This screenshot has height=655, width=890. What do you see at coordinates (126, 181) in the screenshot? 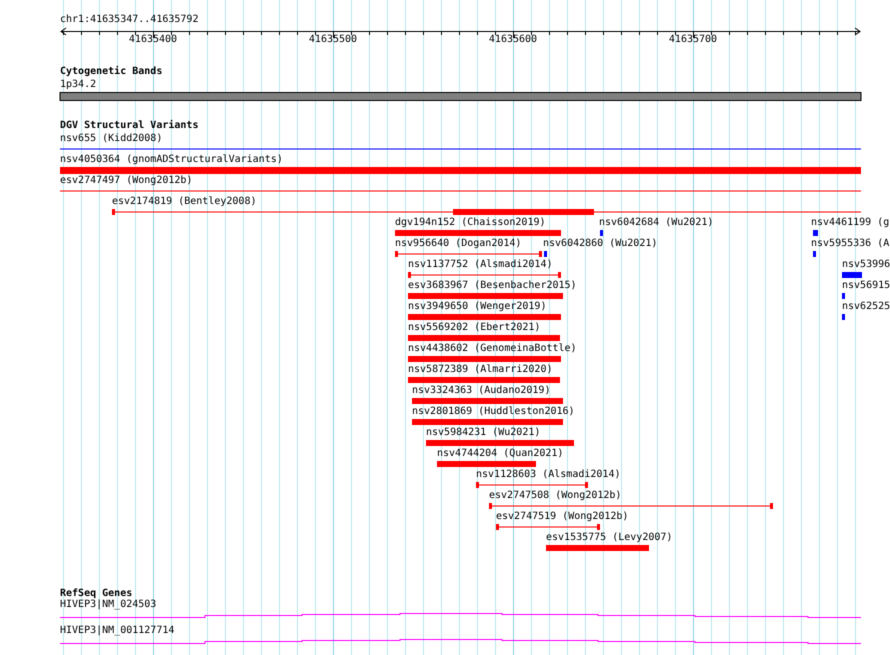
I see `variant-label: esv2747497 (Wong2012b)` at bounding box center [126, 181].